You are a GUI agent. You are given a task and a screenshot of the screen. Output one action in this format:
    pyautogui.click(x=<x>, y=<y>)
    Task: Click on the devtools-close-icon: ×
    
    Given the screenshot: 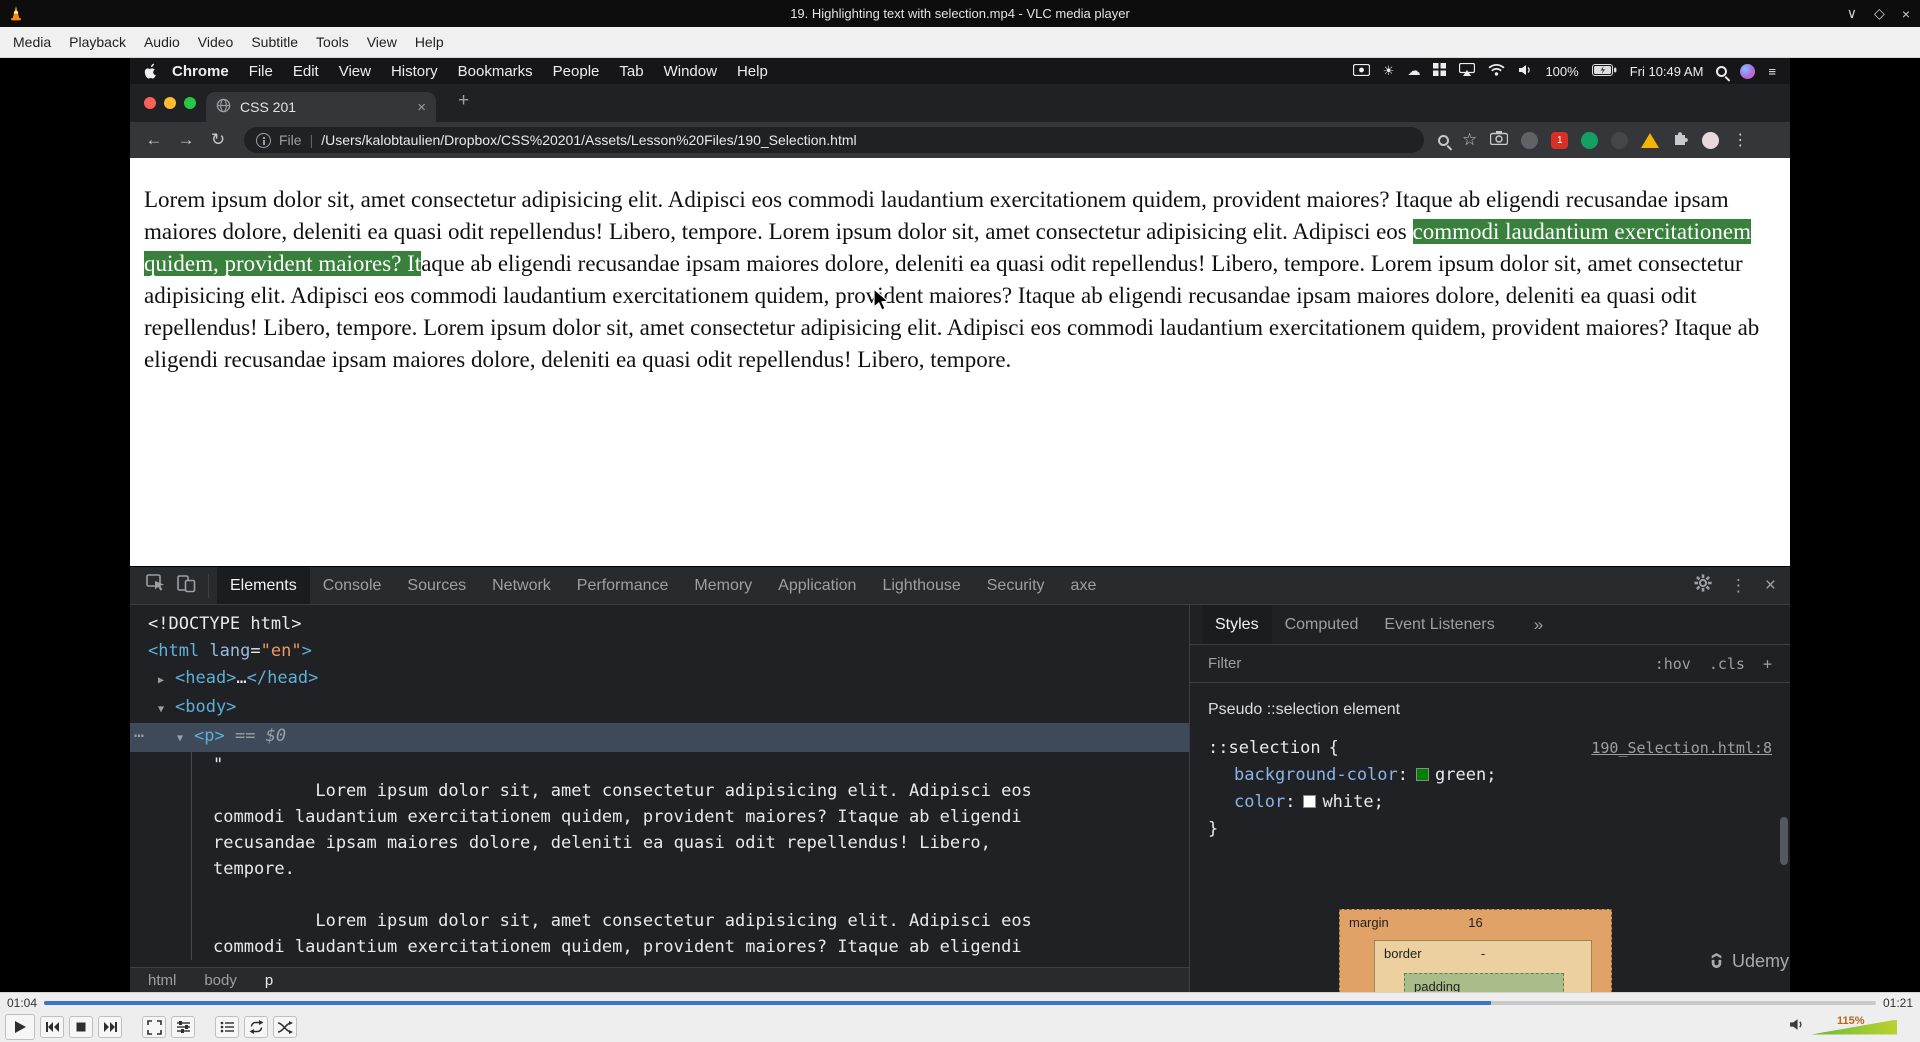 What is the action you would take?
    pyautogui.click(x=1770, y=586)
    